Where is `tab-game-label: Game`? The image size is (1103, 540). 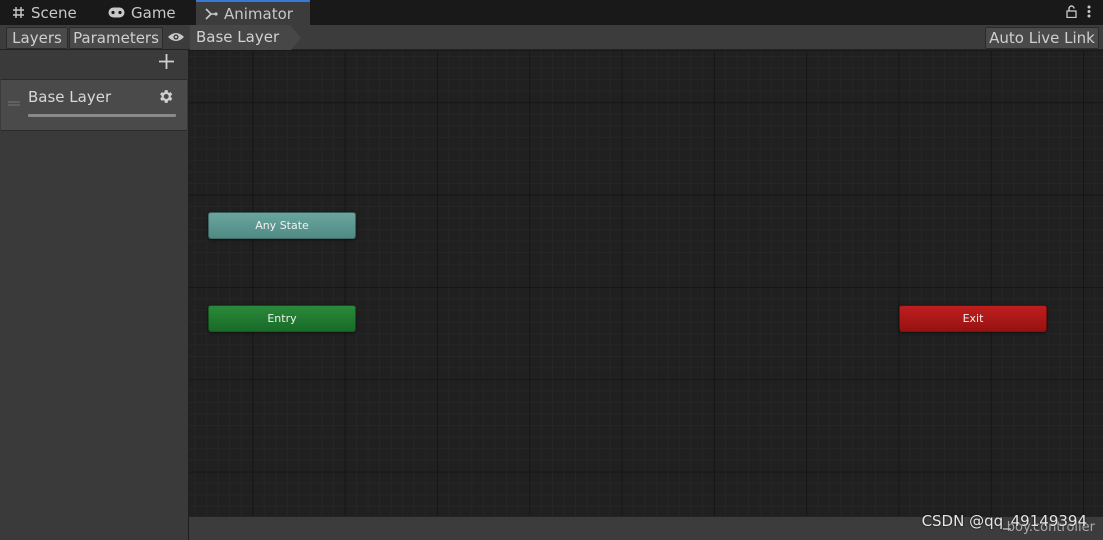
tab-game-label: Game is located at coordinates (153, 12).